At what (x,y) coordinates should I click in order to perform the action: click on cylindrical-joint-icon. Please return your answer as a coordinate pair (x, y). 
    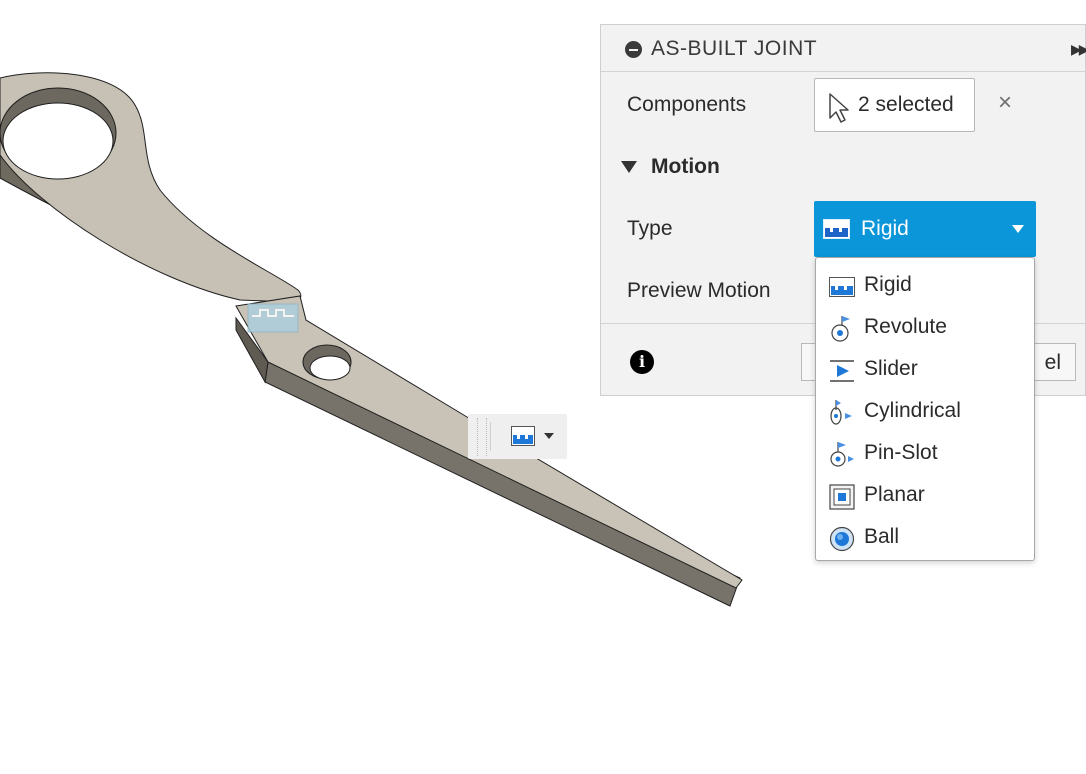
    Looking at the image, I should click on (842, 413).